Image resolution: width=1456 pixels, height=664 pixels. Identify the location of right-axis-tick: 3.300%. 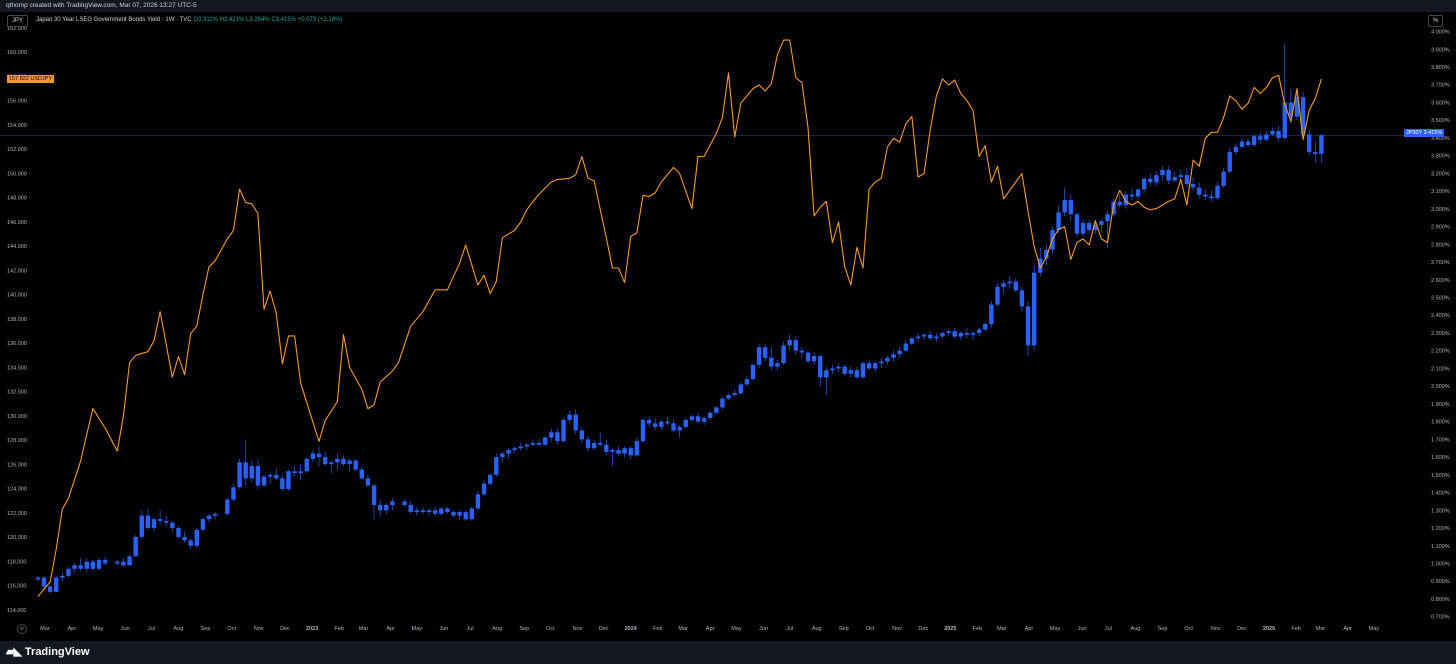
(1440, 157).